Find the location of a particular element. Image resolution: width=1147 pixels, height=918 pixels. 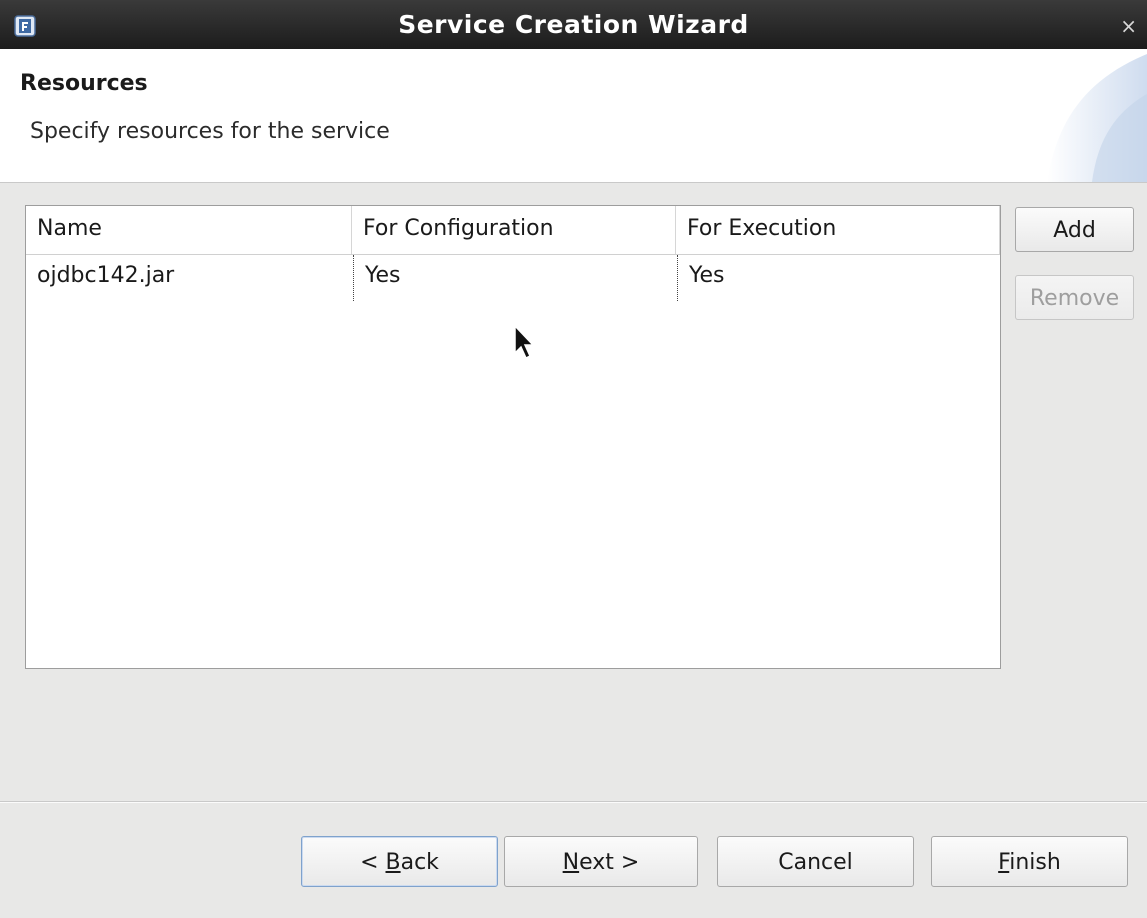

add-button: Add is located at coordinates (1074, 229).